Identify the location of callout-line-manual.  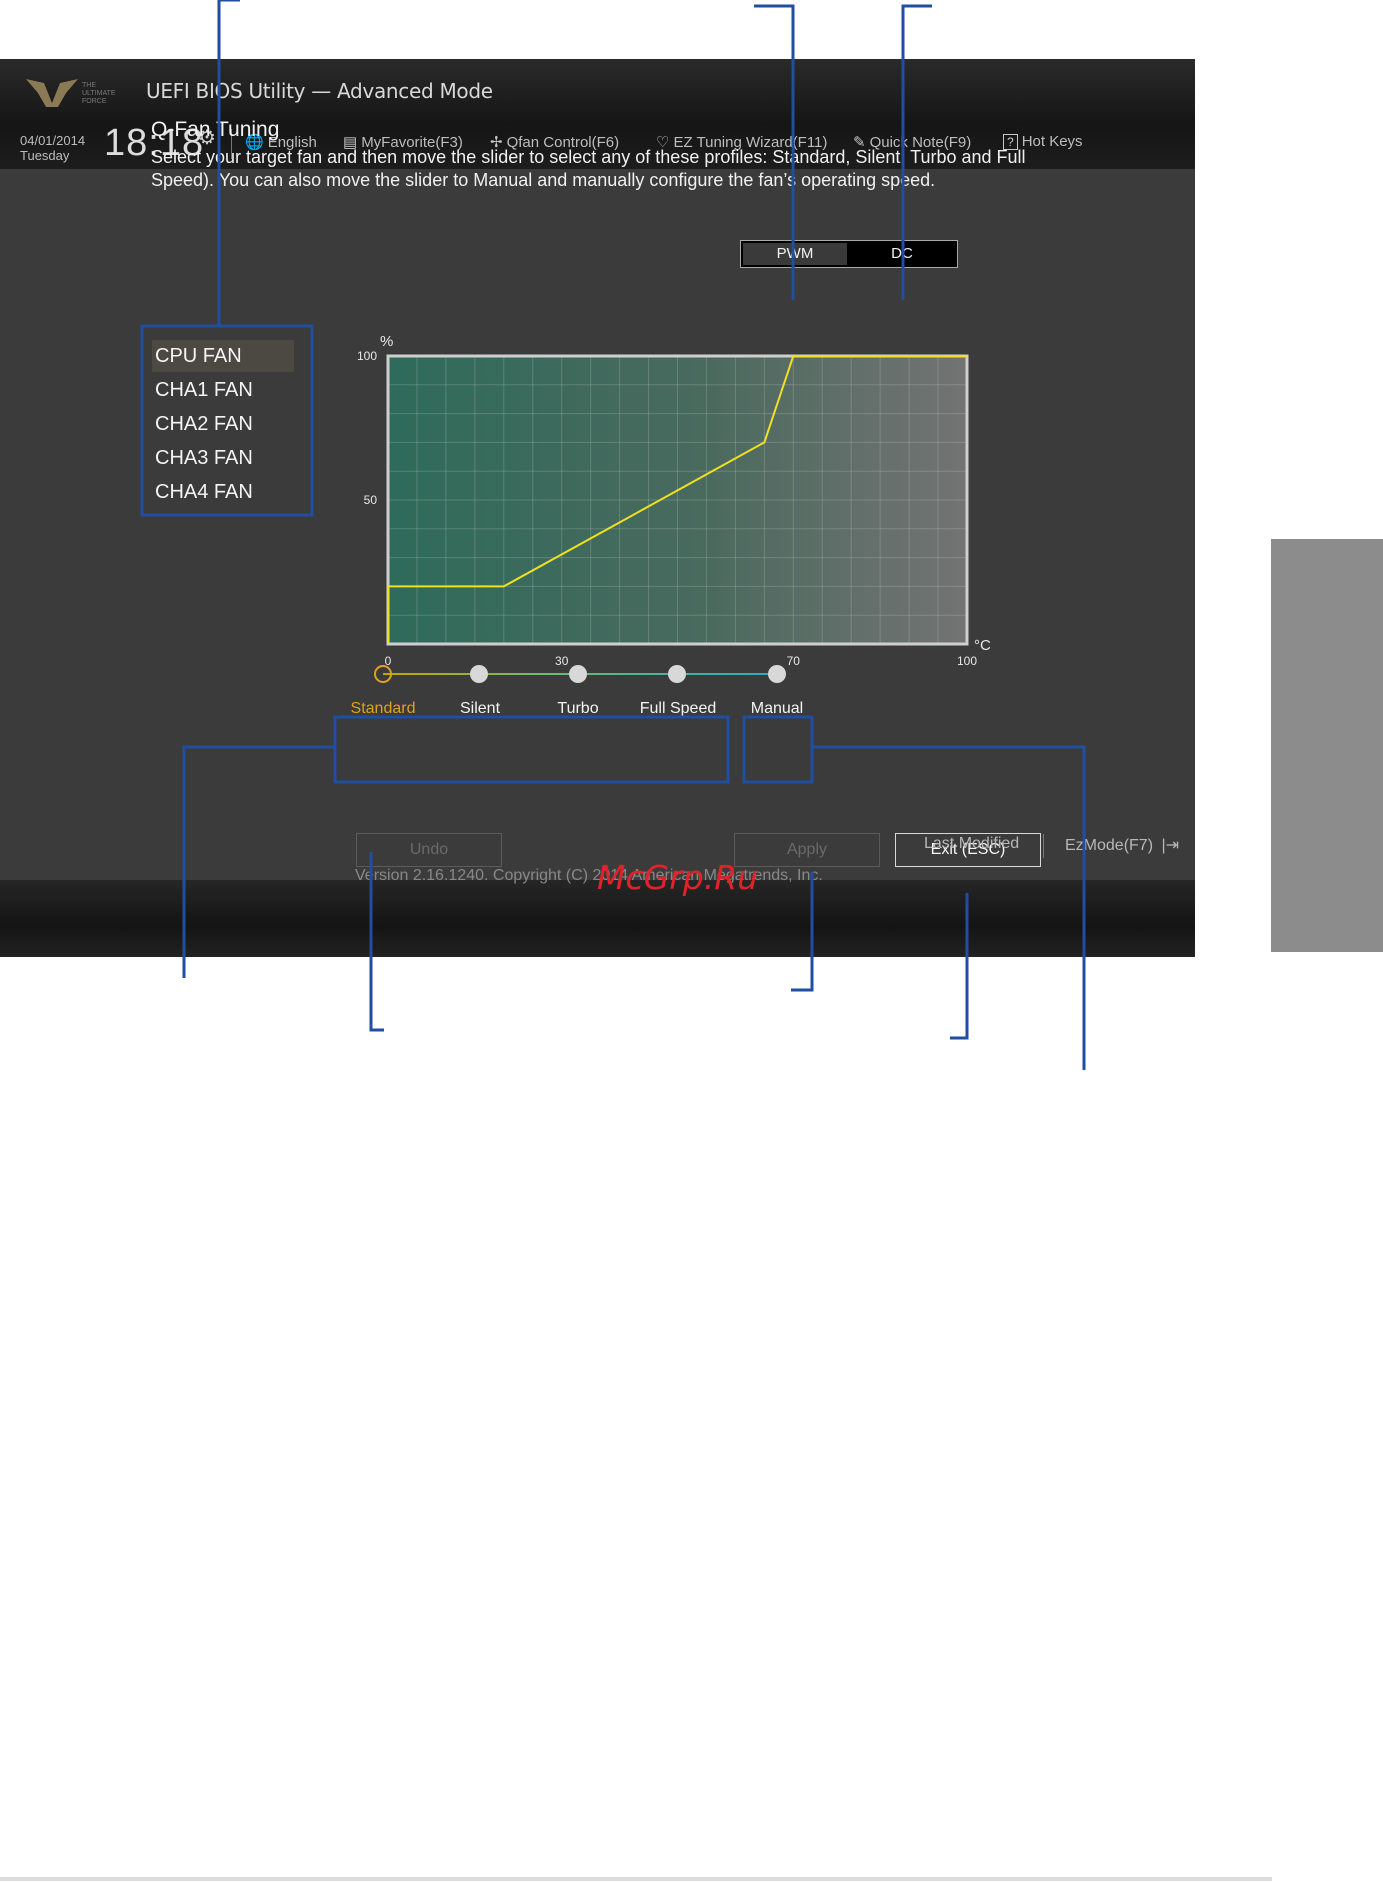
(949, 907).